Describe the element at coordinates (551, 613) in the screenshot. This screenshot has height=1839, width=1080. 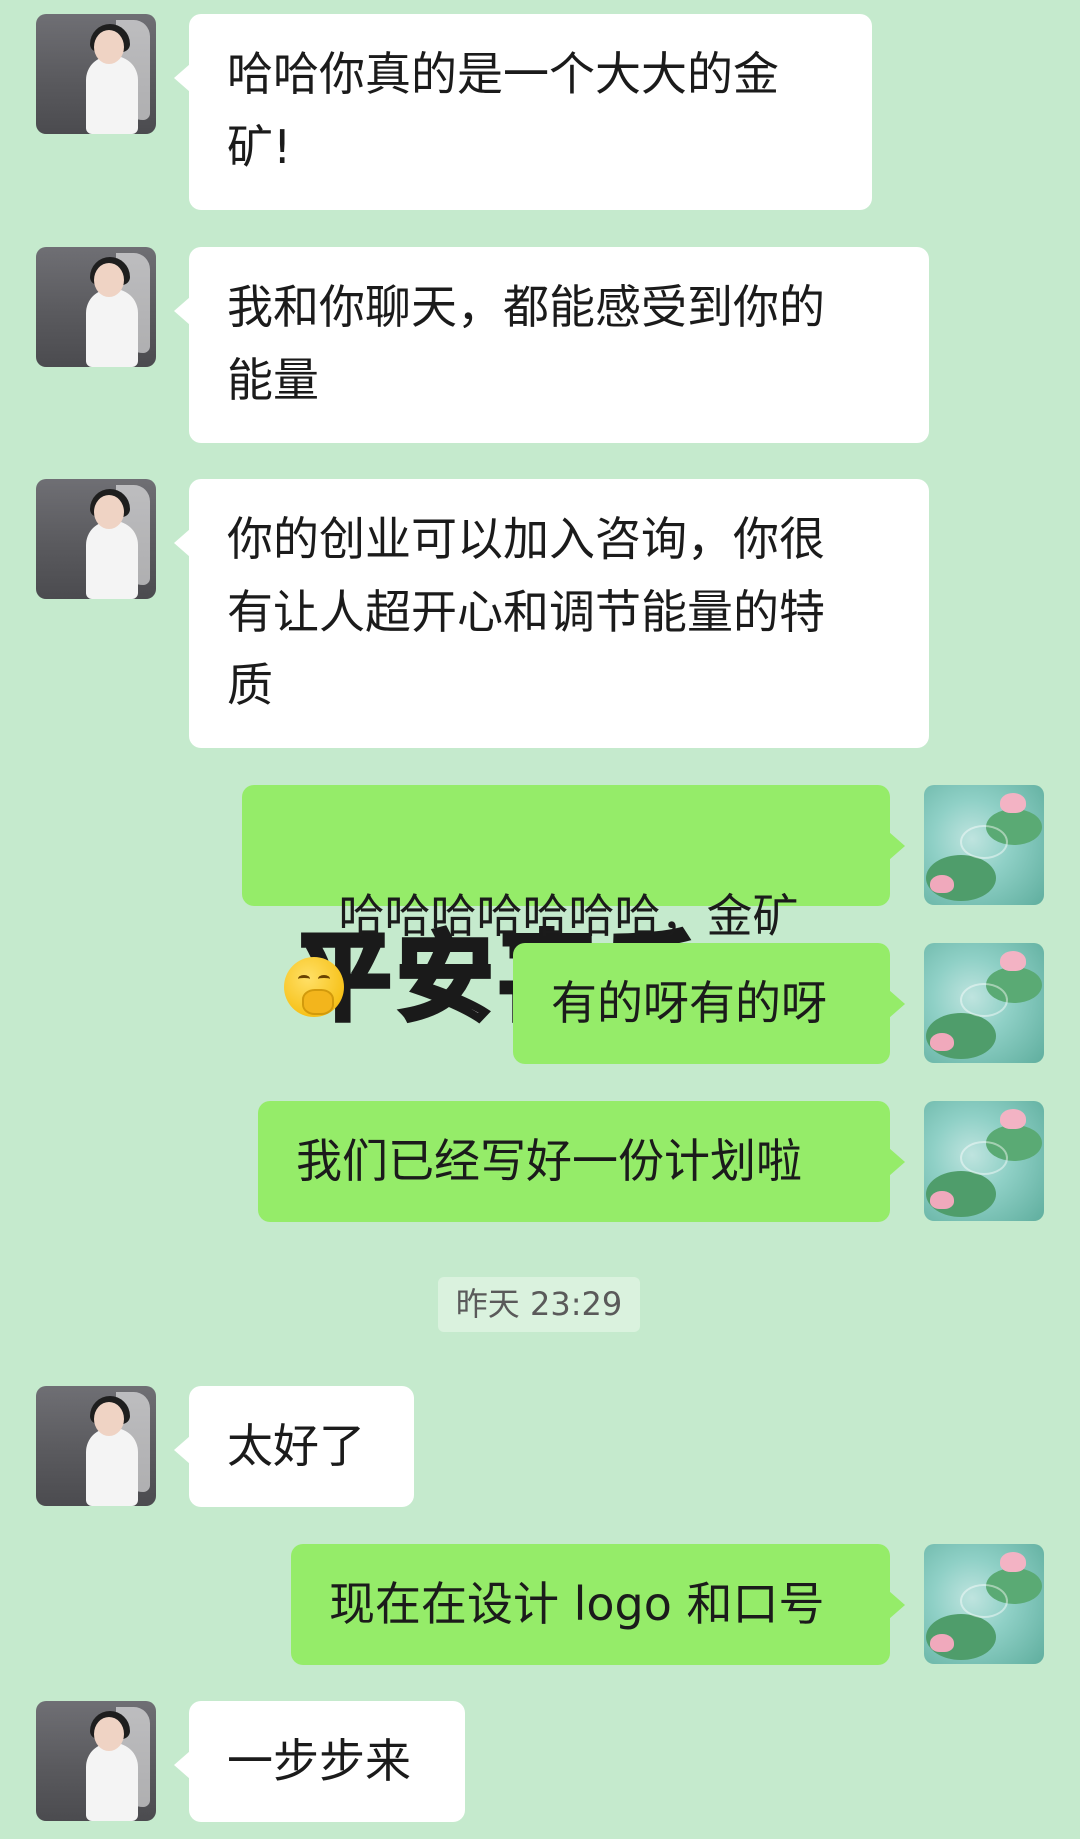
I see `message-bubble-incoming: 你的创业可以加入咨询，你很 有让人超开心和调节能量的特 质` at that location.